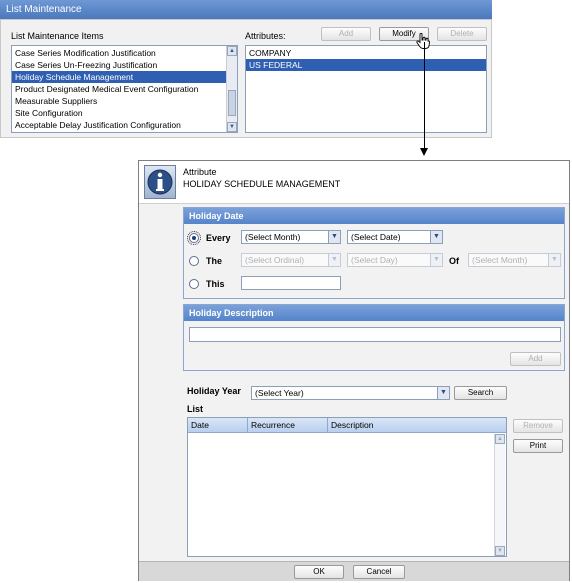 The width and height of the screenshot is (572, 583). I want to click on of-label: Of, so click(454, 261).